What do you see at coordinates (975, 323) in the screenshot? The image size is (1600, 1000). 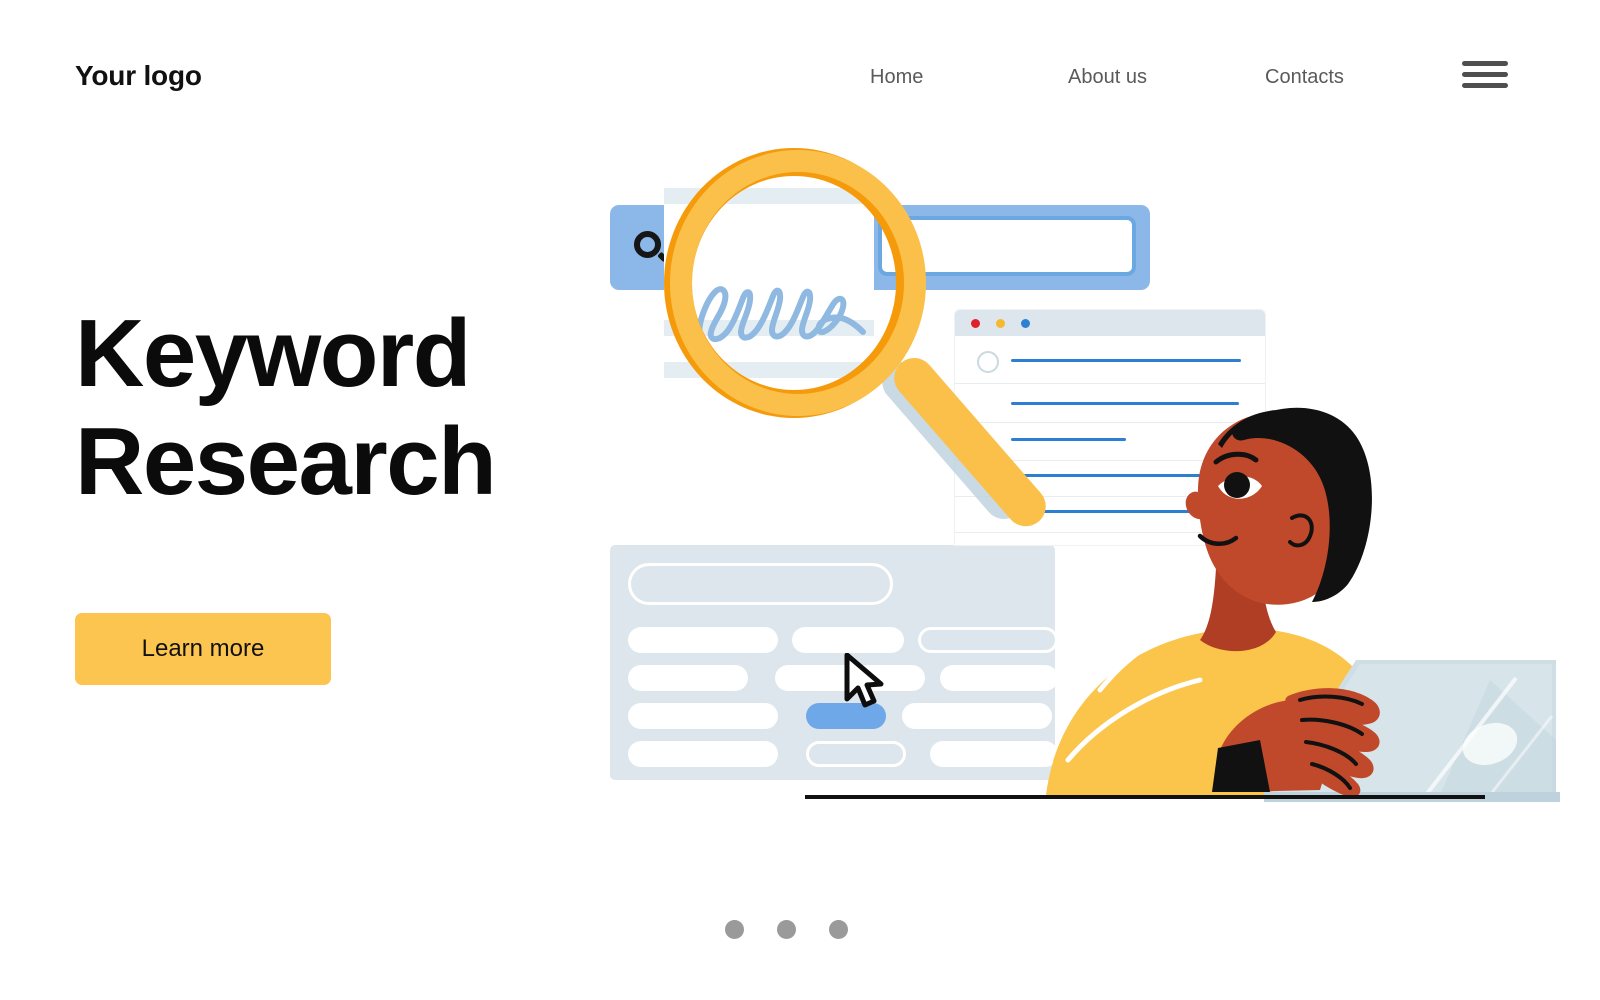 I see `close-dot-icon` at bounding box center [975, 323].